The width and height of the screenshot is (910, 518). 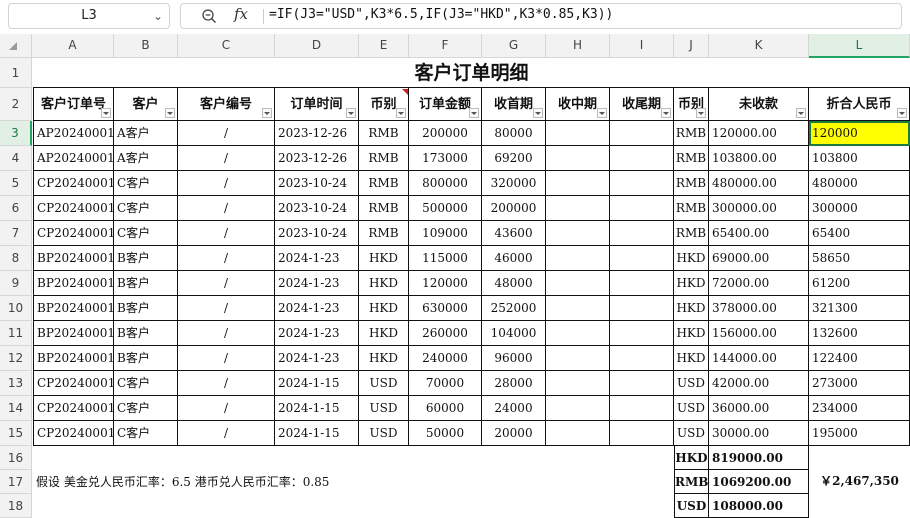 I want to click on table-cell: 42000.00, so click(x=759, y=383).